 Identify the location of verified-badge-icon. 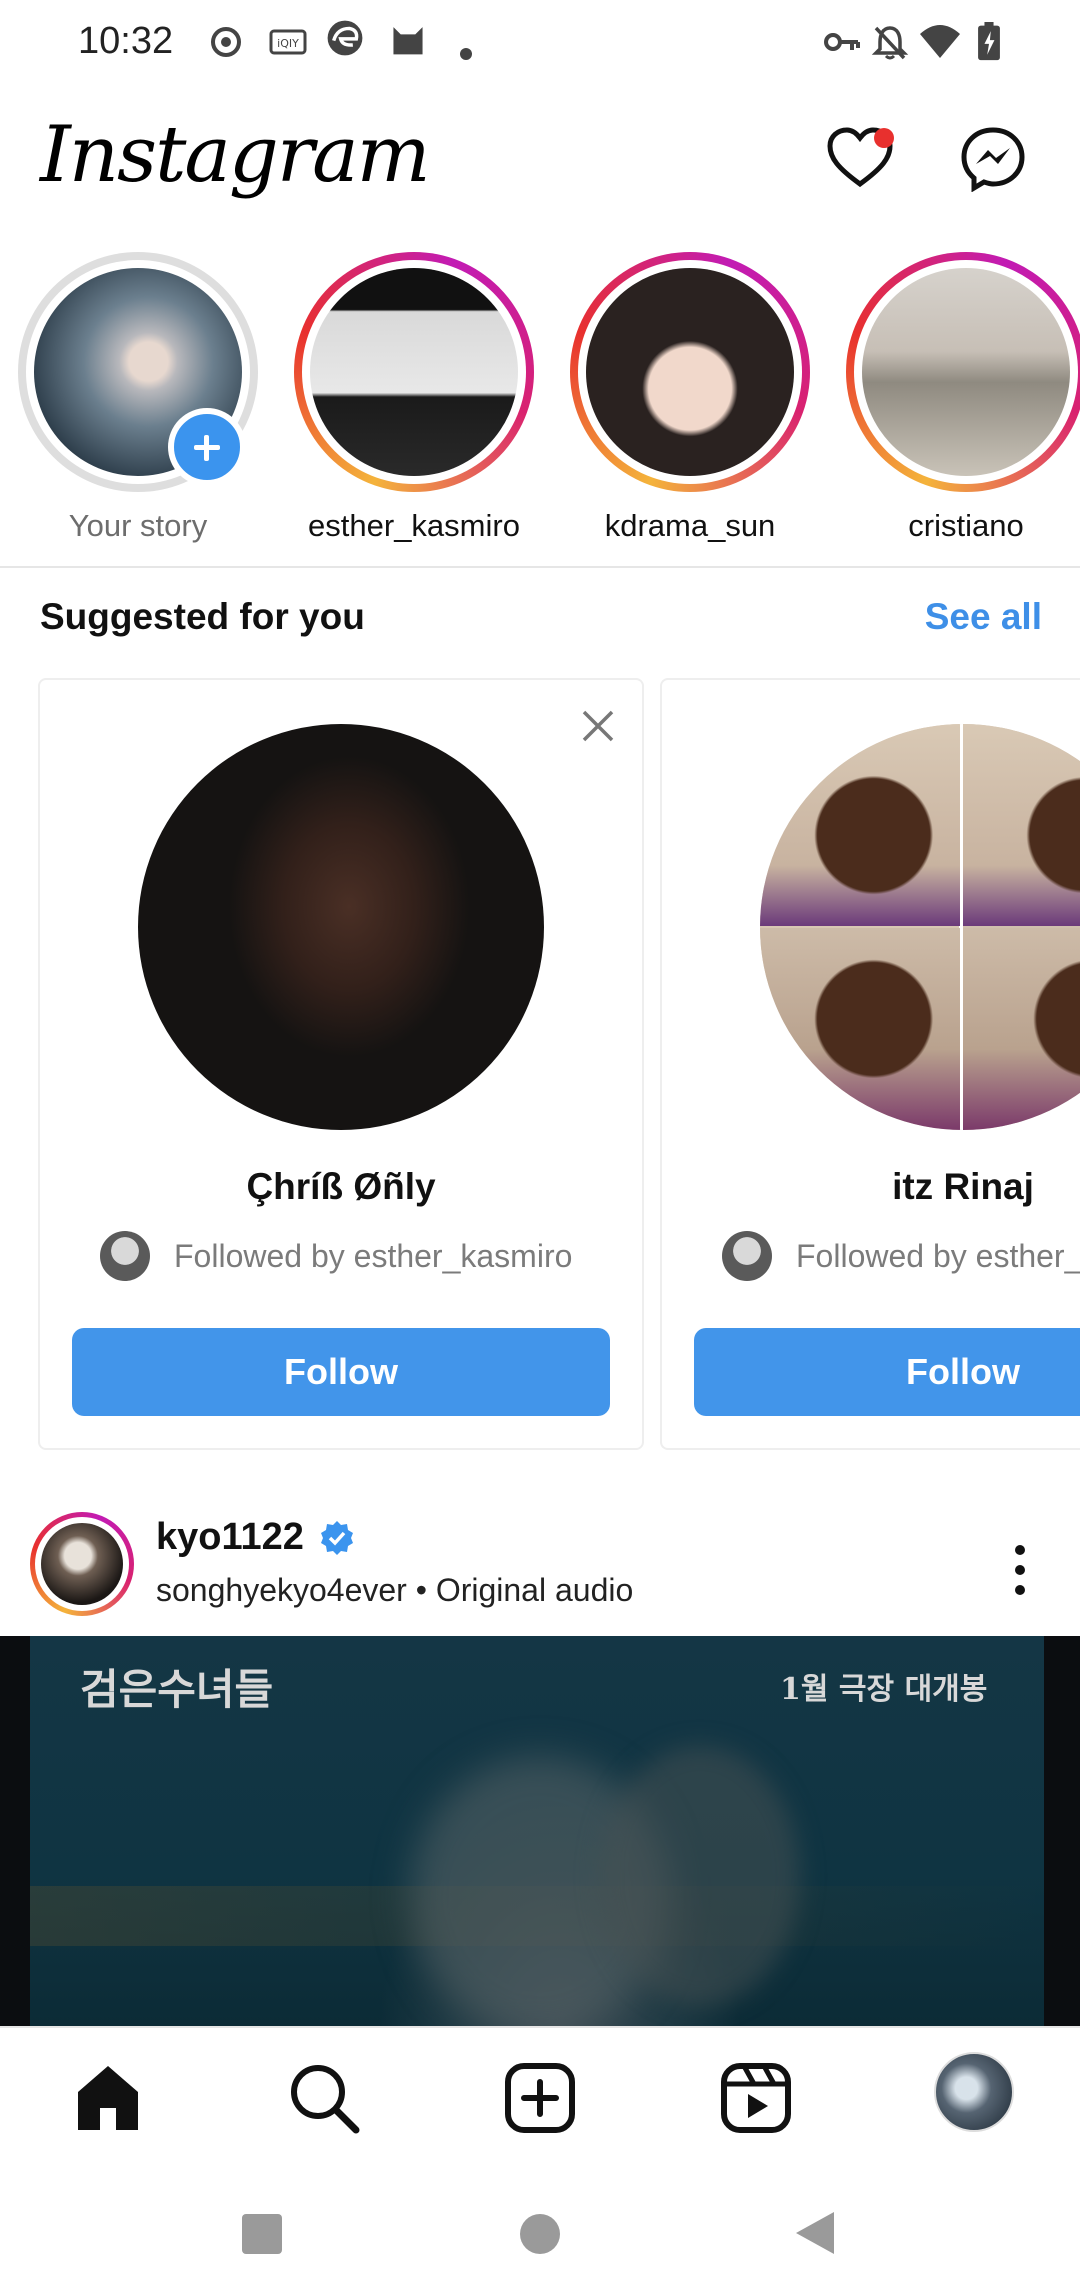
(336, 1537).